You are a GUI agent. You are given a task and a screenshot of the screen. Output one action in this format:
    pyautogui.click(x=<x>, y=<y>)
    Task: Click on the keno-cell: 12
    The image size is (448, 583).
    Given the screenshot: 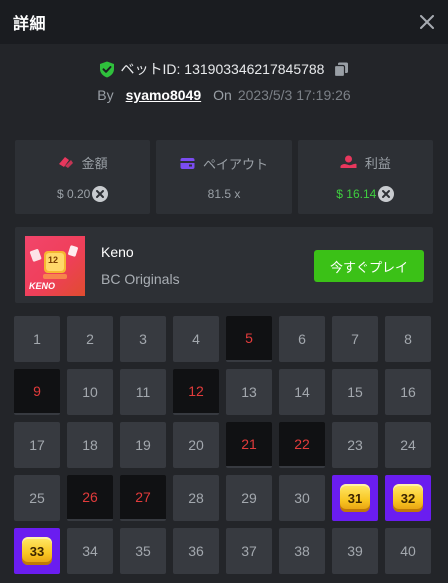 What is the action you would take?
    pyautogui.click(x=196, y=392)
    